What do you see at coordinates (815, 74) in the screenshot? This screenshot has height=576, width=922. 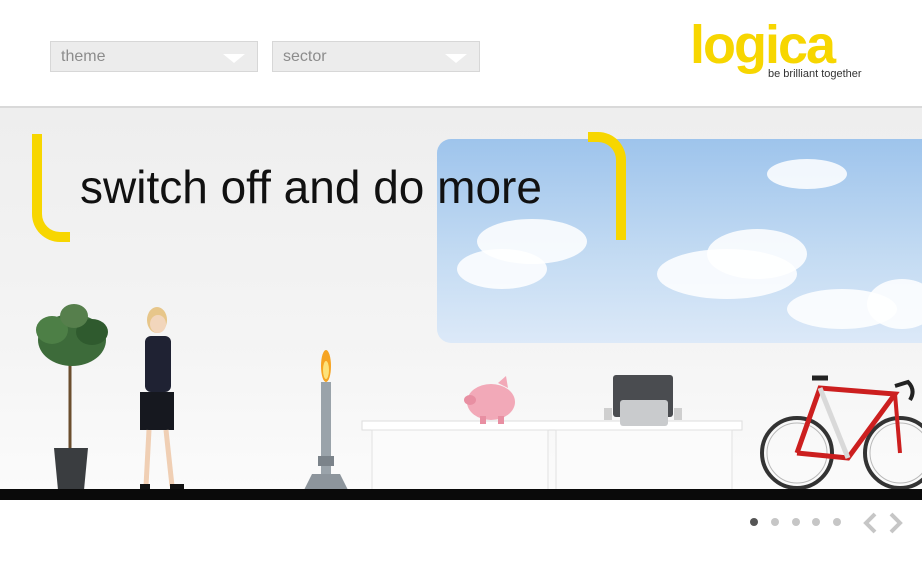 I see `logo-tagline: be brilliant together` at bounding box center [815, 74].